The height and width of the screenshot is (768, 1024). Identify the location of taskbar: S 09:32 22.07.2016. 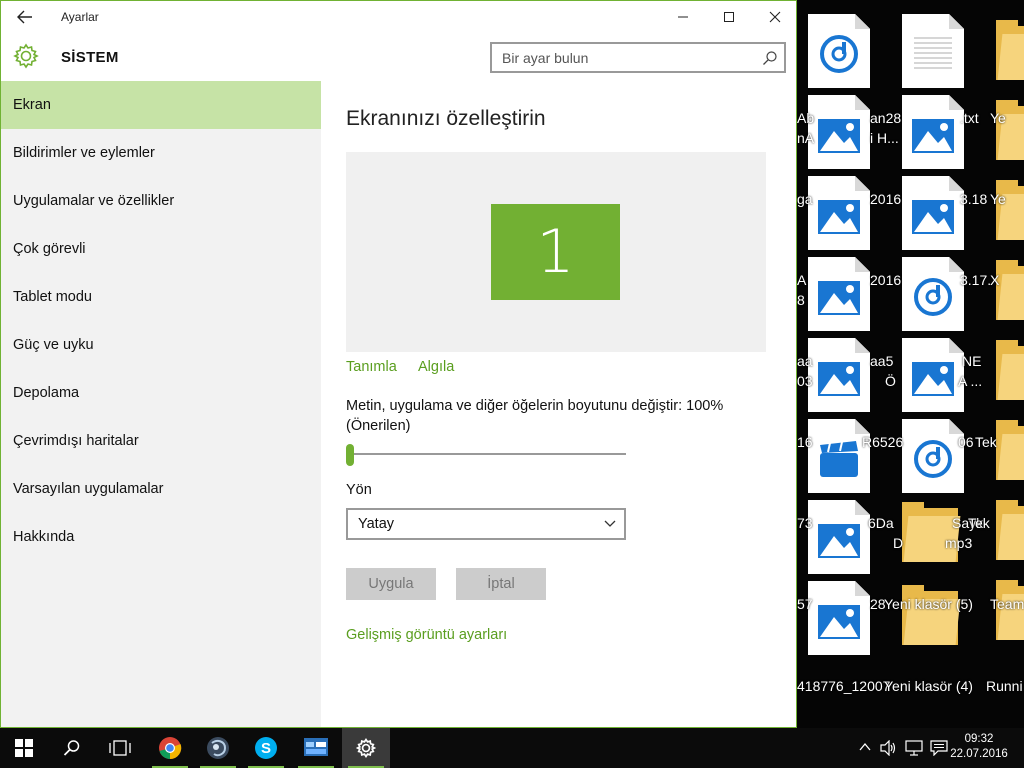
(512, 748).